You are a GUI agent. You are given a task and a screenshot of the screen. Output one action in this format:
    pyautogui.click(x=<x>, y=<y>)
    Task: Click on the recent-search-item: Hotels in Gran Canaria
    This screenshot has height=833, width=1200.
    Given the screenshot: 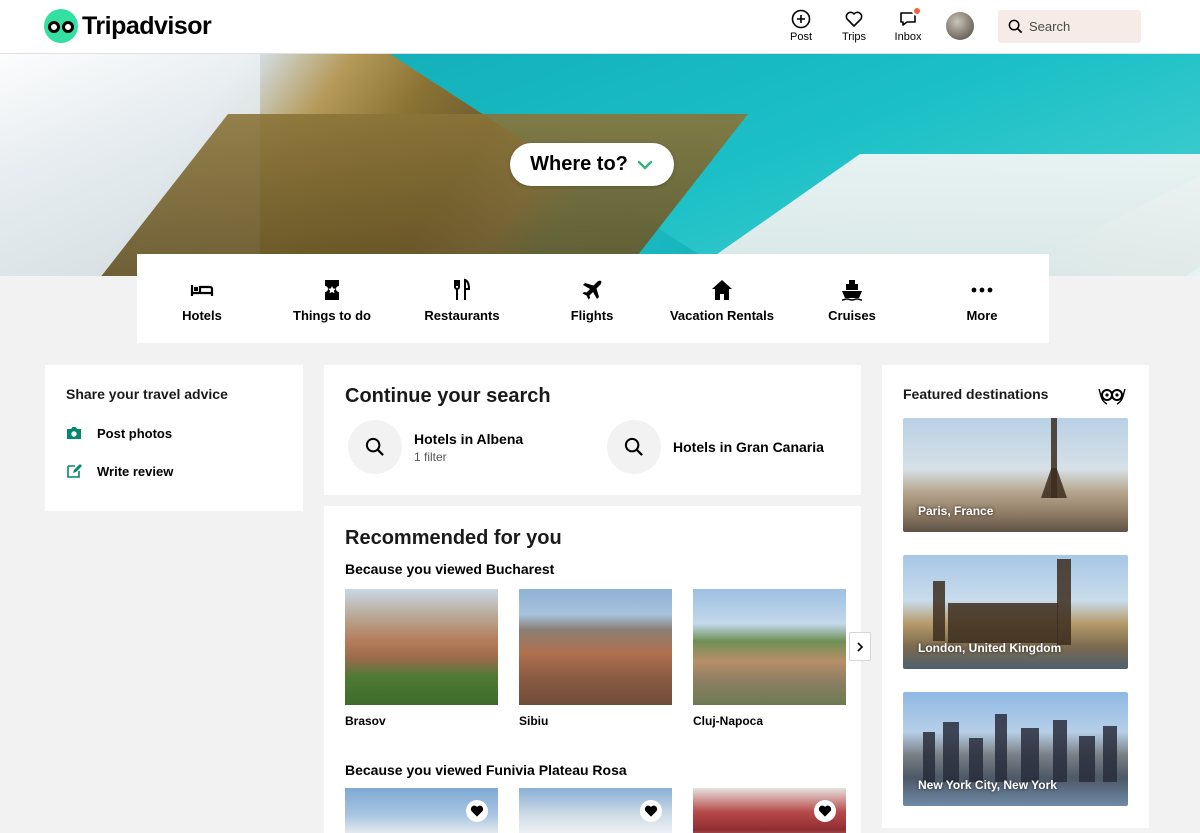 What is the action you would take?
    pyautogui.click(x=715, y=447)
    